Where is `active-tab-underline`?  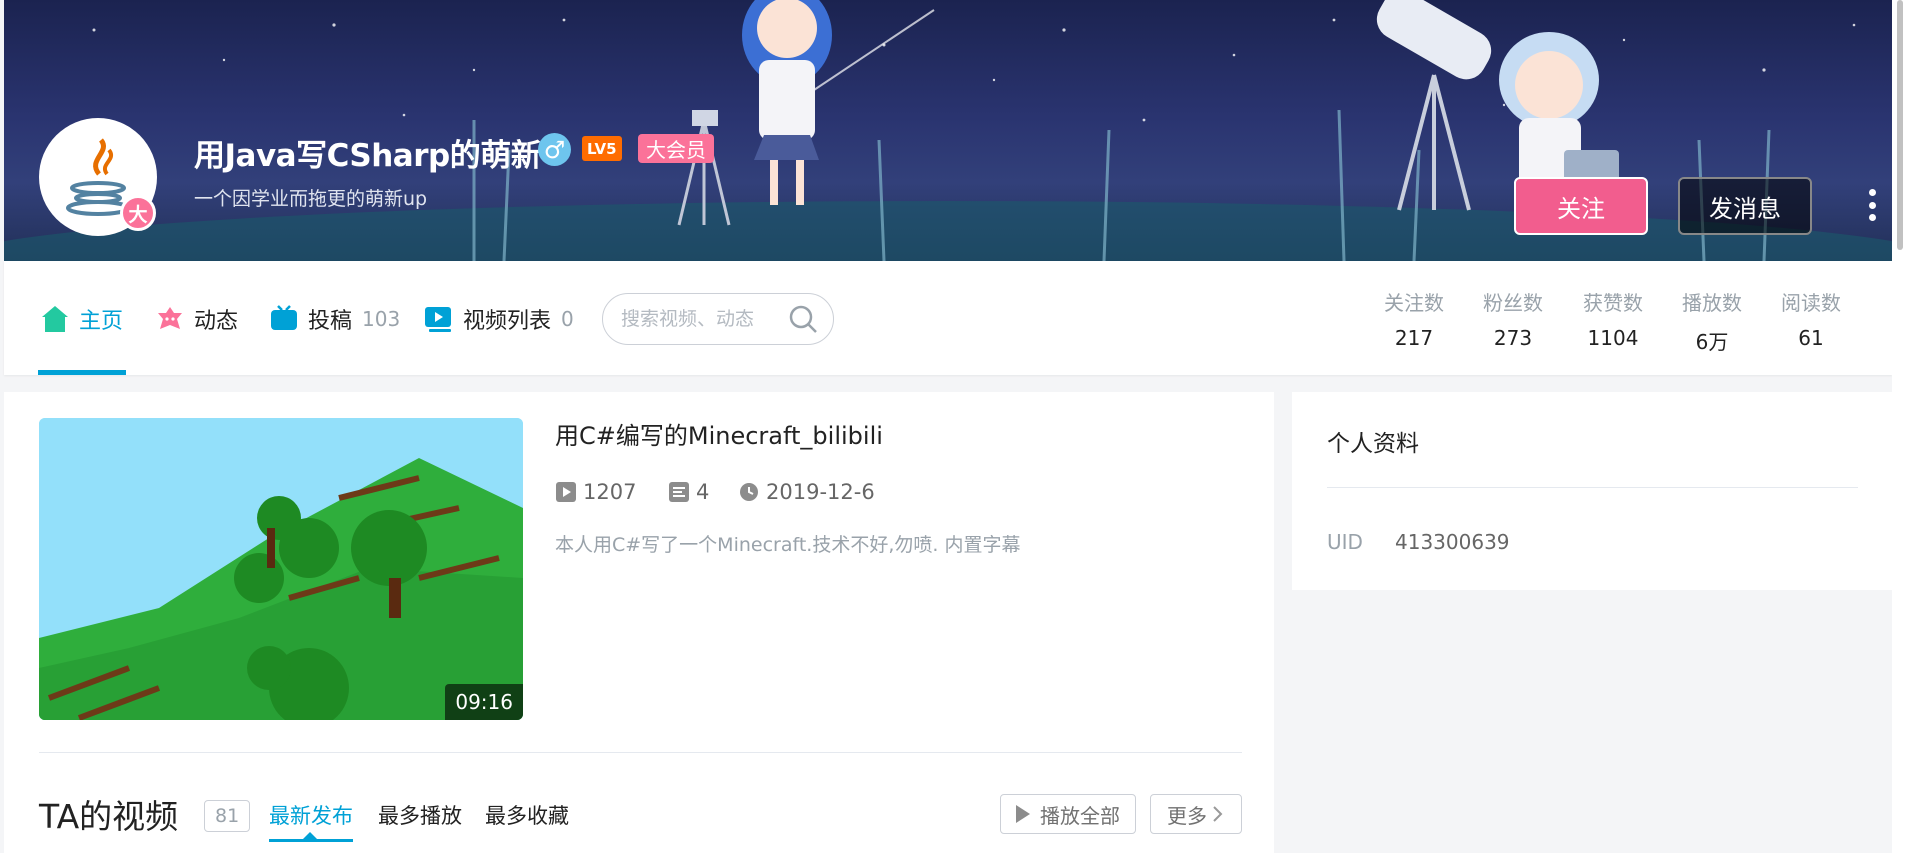
active-tab-underline is located at coordinates (311, 840).